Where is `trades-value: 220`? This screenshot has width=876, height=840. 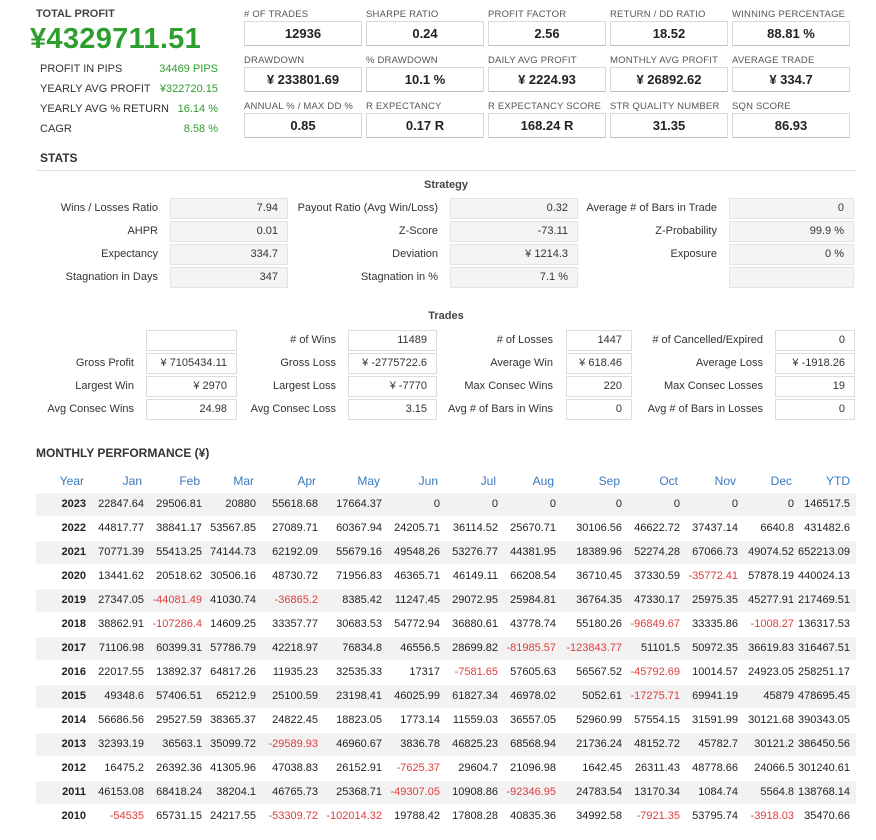
trades-value: 220 is located at coordinates (599, 386).